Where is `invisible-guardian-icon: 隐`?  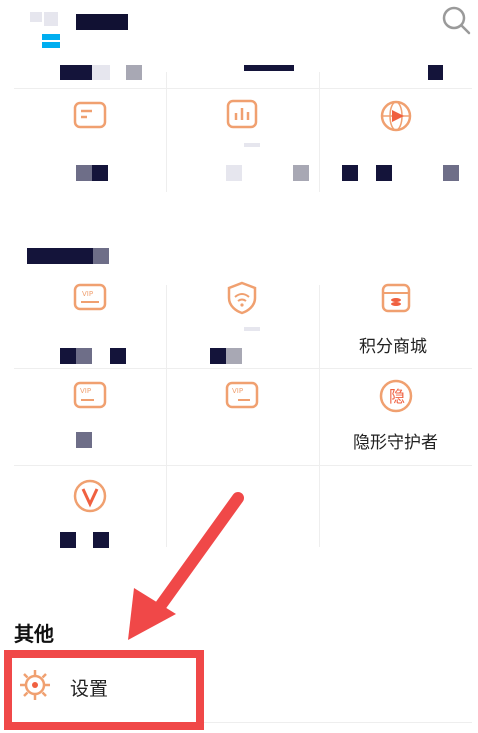
invisible-guardian-icon: 隐 is located at coordinates (396, 396).